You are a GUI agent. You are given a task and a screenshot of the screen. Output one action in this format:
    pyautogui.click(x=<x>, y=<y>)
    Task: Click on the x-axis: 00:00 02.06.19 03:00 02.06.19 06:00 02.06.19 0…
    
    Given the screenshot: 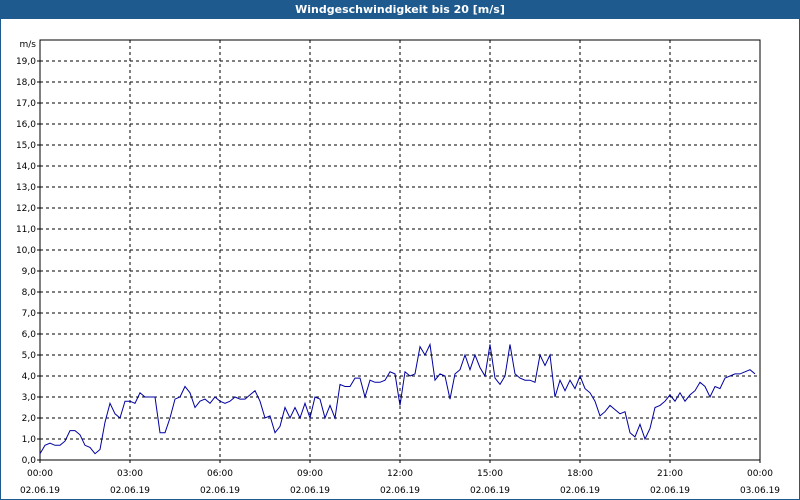 What is the action you would take?
    pyautogui.click(x=400, y=478)
    